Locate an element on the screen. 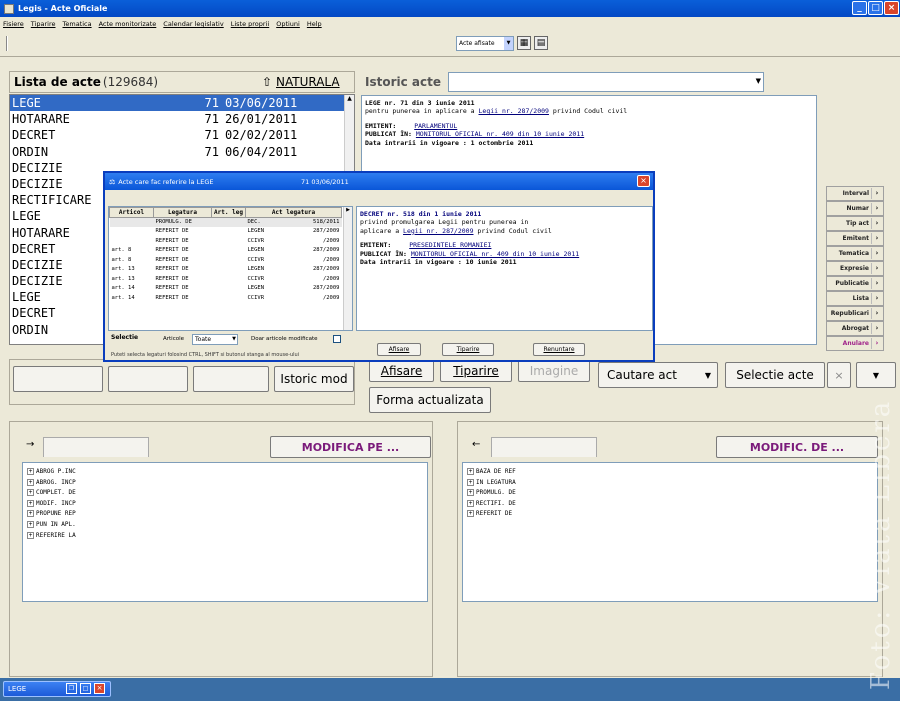 This screenshot has height=701, width=900. articole-select: Toate ▼ is located at coordinates (215, 339).